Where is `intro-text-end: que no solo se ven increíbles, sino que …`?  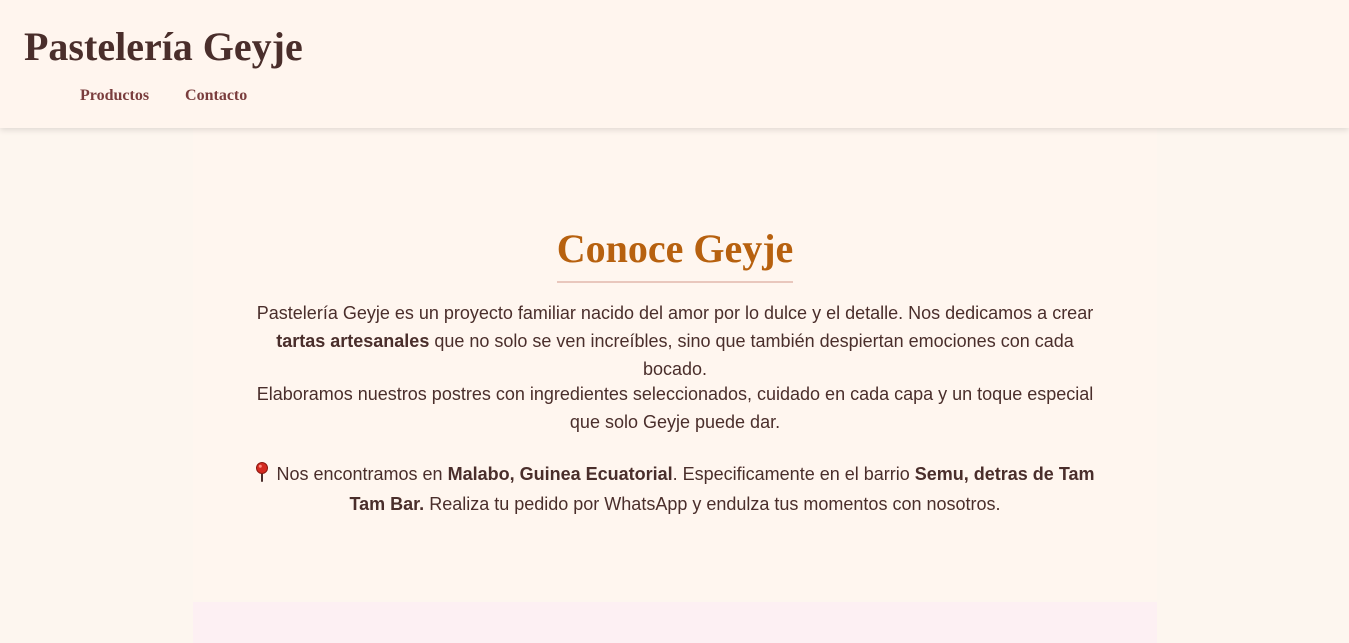
intro-text-end: que no solo se ven increíbles, sino que … is located at coordinates (751, 355).